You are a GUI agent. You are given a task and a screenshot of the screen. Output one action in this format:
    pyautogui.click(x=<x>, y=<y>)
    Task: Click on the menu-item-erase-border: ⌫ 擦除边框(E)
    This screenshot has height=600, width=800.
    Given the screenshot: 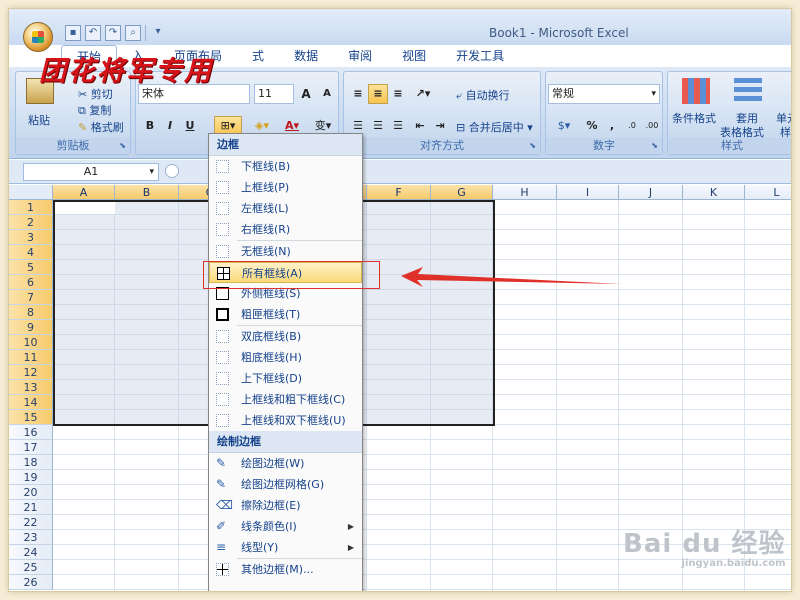 What is the action you would take?
    pyautogui.click(x=285, y=505)
    